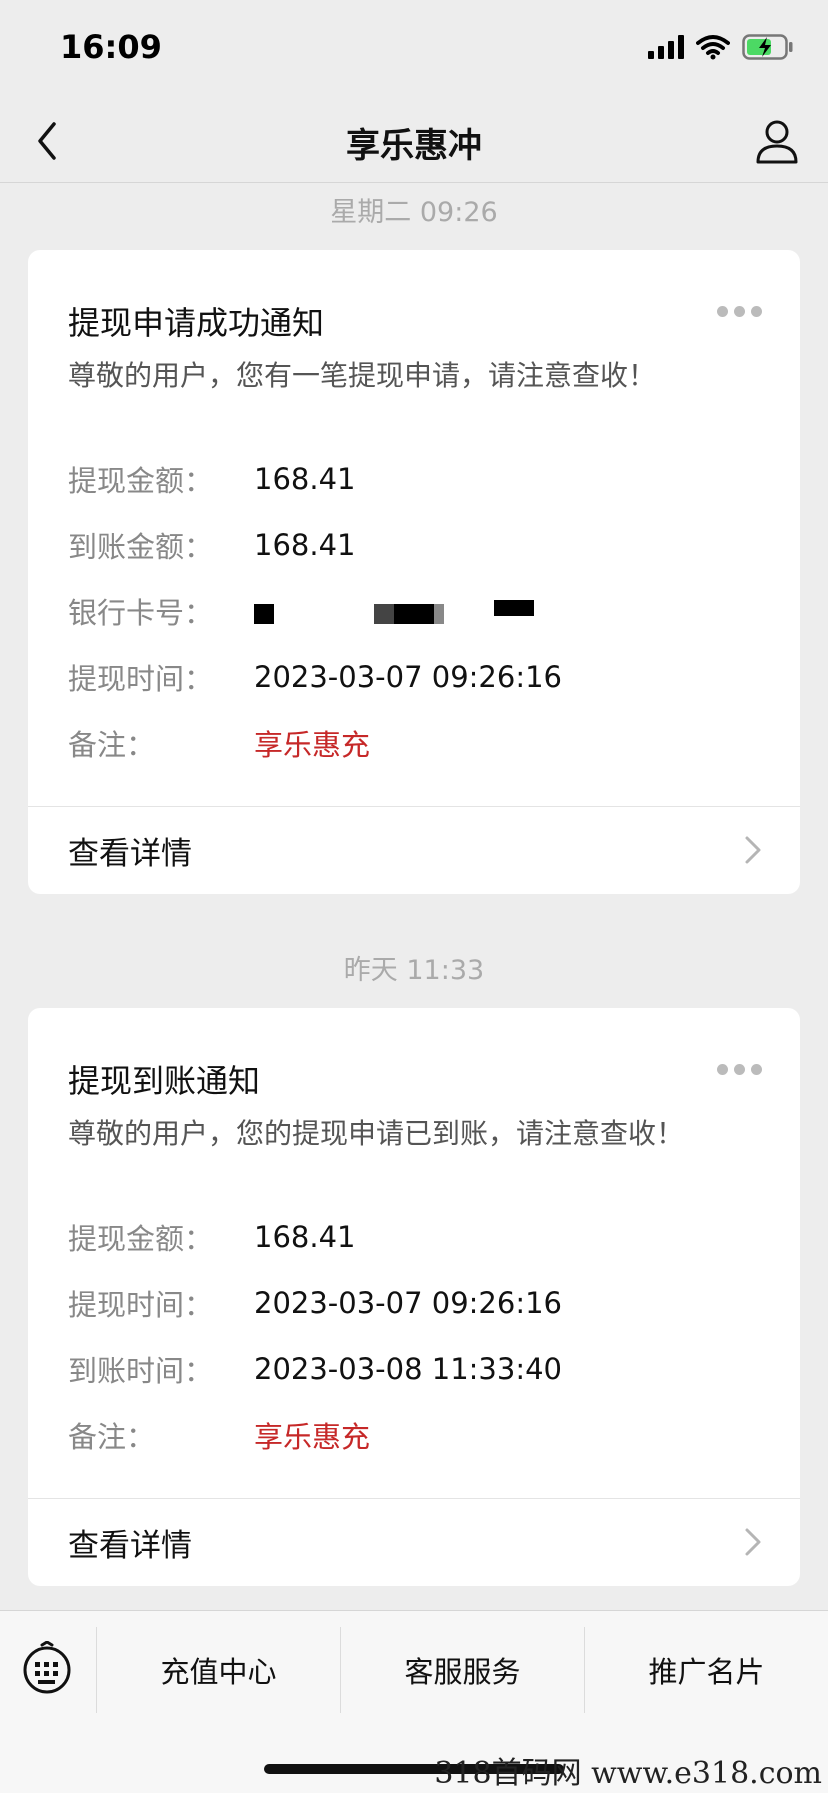 This screenshot has height=1793, width=828. Describe the element at coordinates (628, 1773) in the screenshot. I see `watermark: 318首码网 www.e318.com` at that location.